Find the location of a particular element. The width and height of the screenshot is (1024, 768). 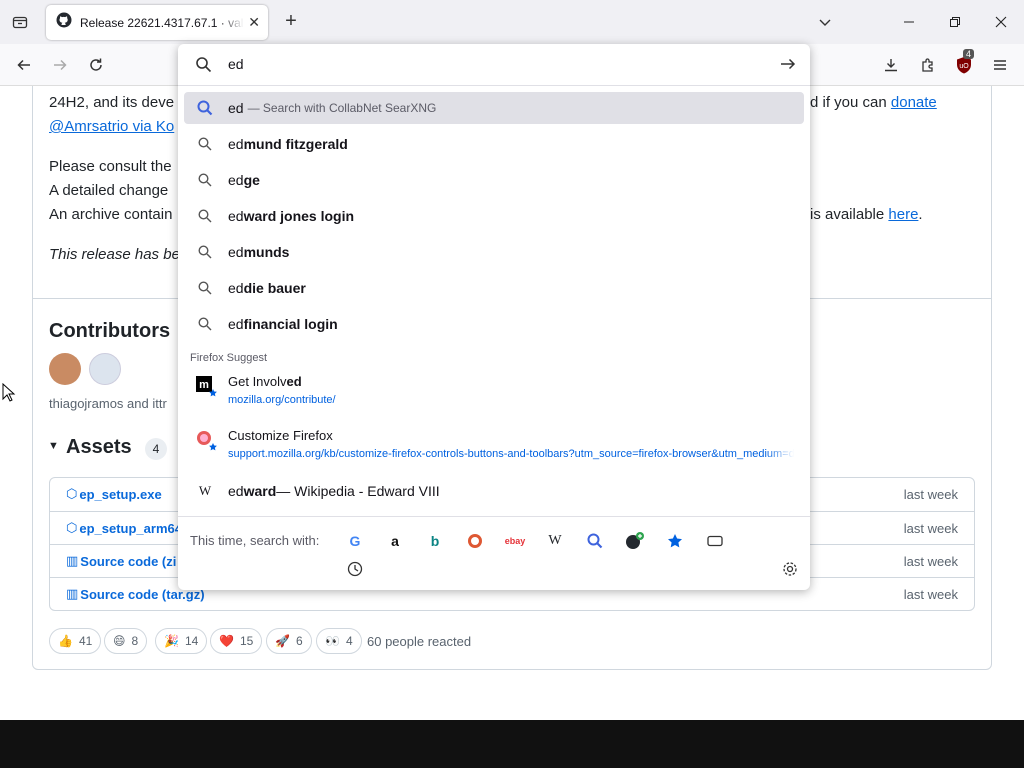

suggestion-completion: munds is located at coordinates (266, 252).